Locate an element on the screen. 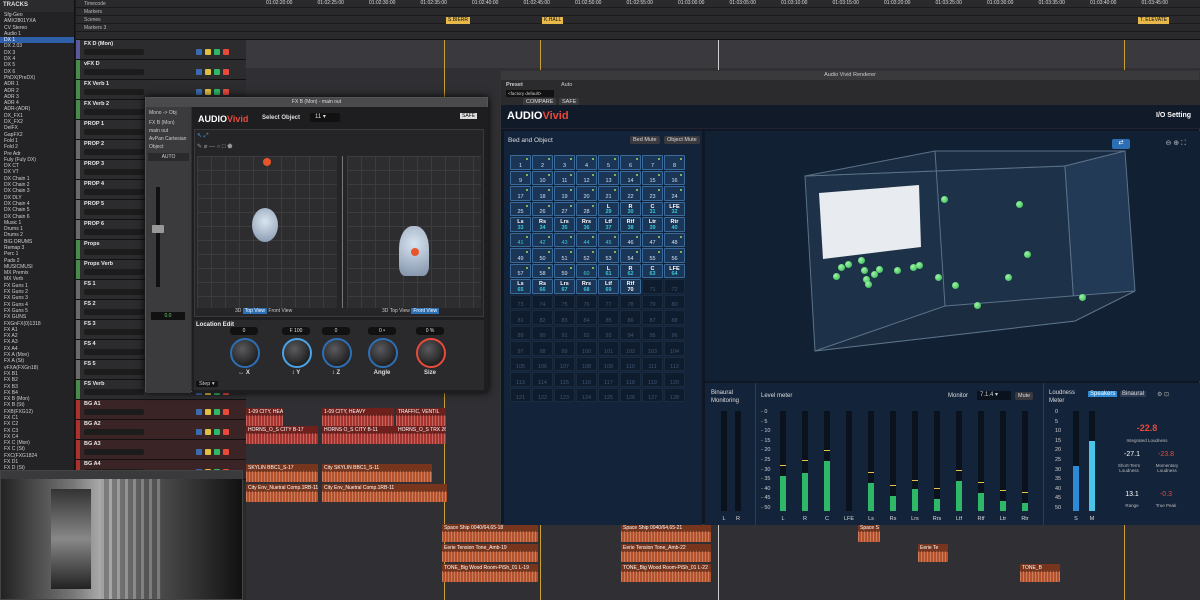 Image resolution: width=1200 pixels, height=600 pixels. channel-cell: 20 is located at coordinates (586, 193).